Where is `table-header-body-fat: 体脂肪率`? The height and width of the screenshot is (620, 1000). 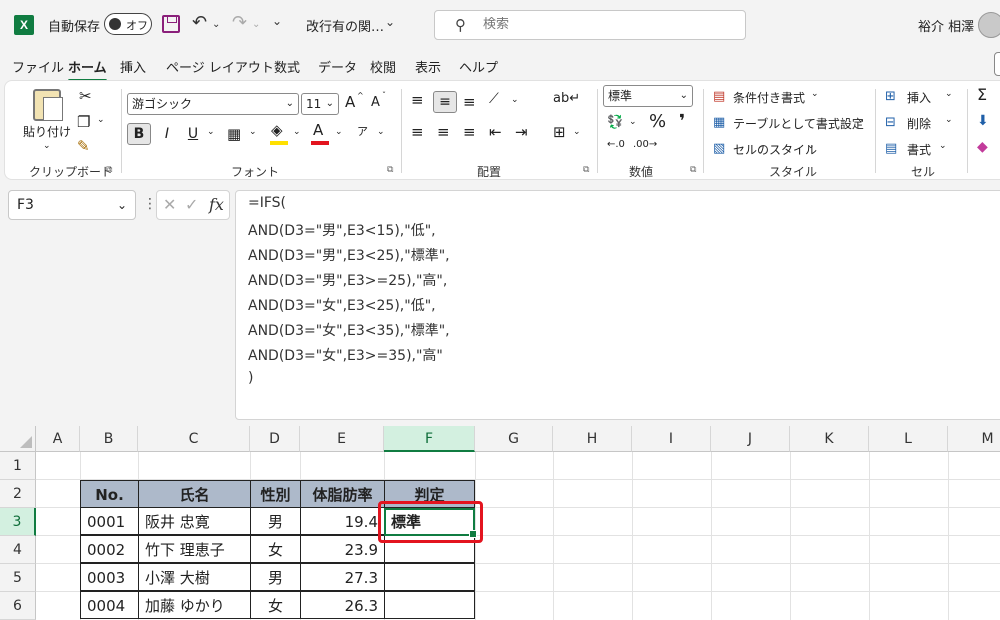 table-header-body-fat: 体脂肪率 is located at coordinates (342, 494).